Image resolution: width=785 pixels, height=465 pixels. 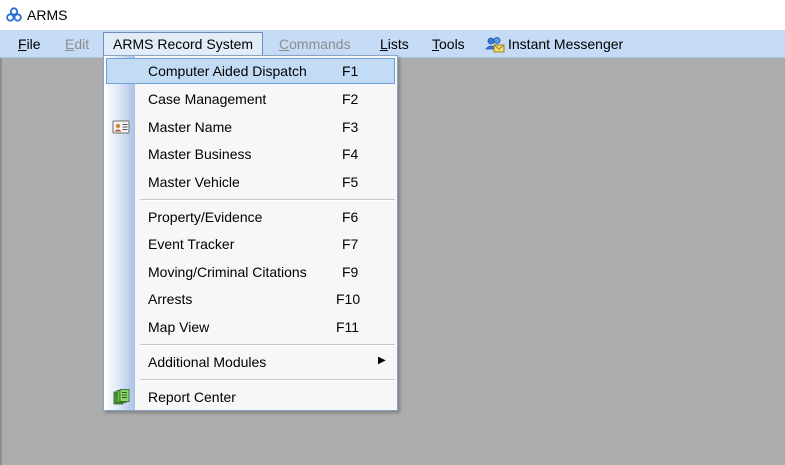 I want to click on menu-edit-label: dit, so click(x=82, y=44).